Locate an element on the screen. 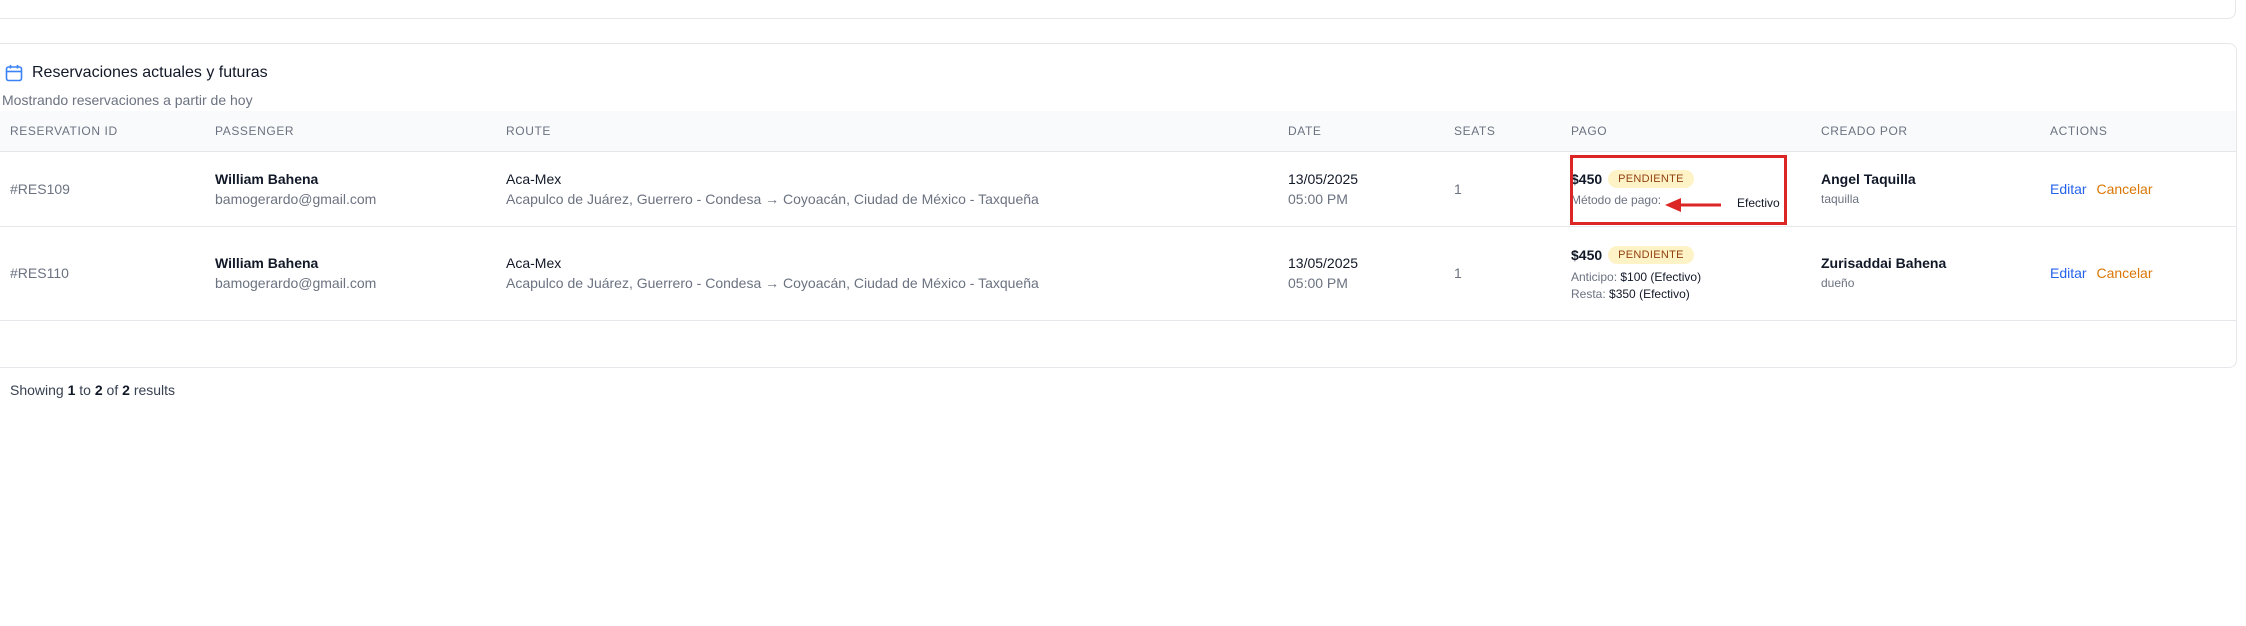 The width and height of the screenshot is (2246, 626). header-seats: SEATS is located at coordinates (1512, 131).